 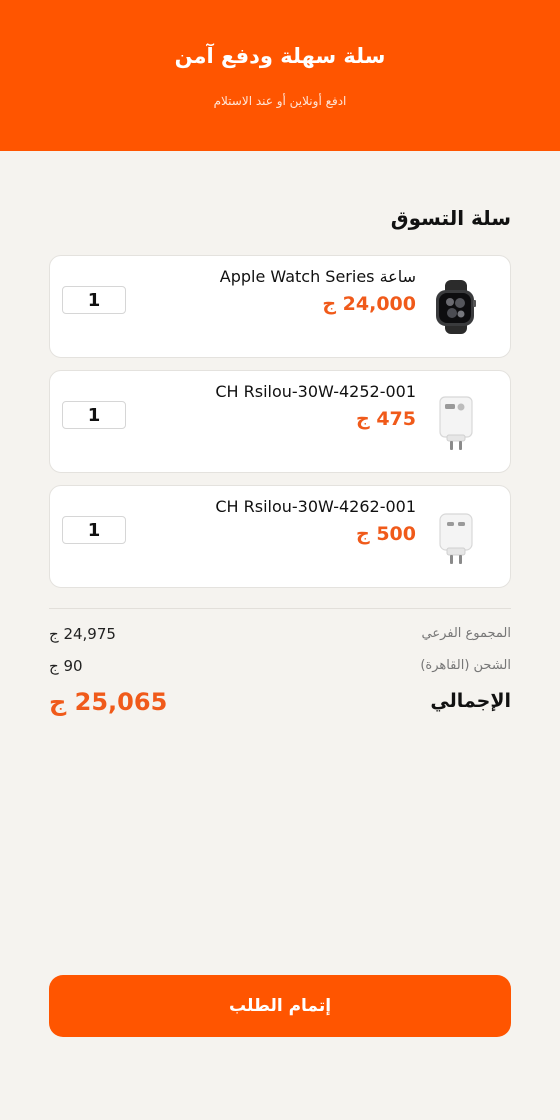 What do you see at coordinates (386, 534) in the screenshot?
I see `item-price: 500 ج` at bounding box center [386, 534].